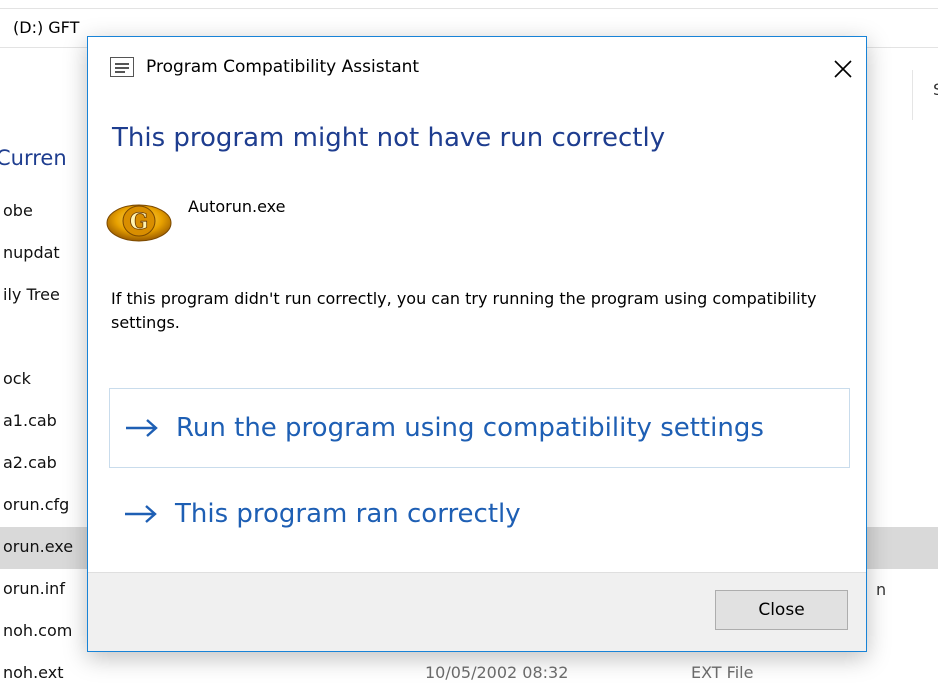 The height and width of the screenshot is (697, 938). What do you see at coordinates (935, 89) in the screenshot?
I see `column-header-label: S` at bounding box center [935, 89].